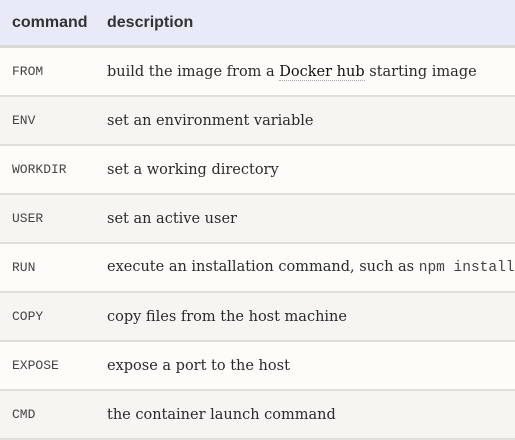 This screenshot has width=515, height=440. What do you see at coordinates (466, 268) in the screenshot?
I see `inline-code: npm install` at bounding box center [466, 268].